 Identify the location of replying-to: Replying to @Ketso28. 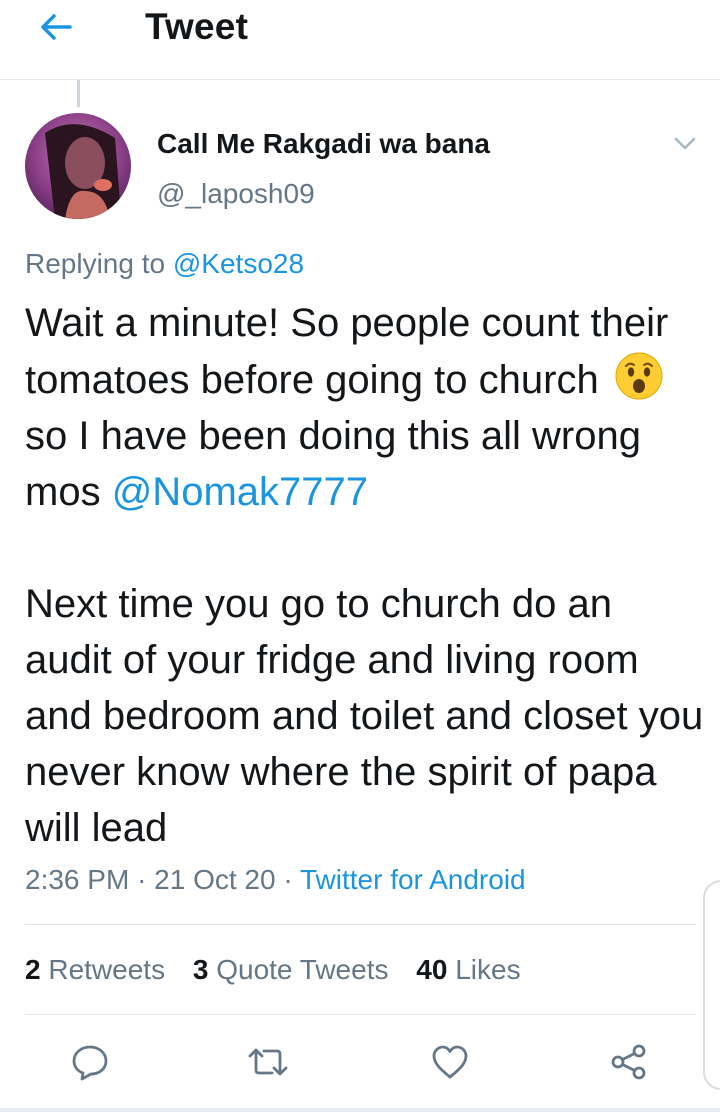
(164, 264).